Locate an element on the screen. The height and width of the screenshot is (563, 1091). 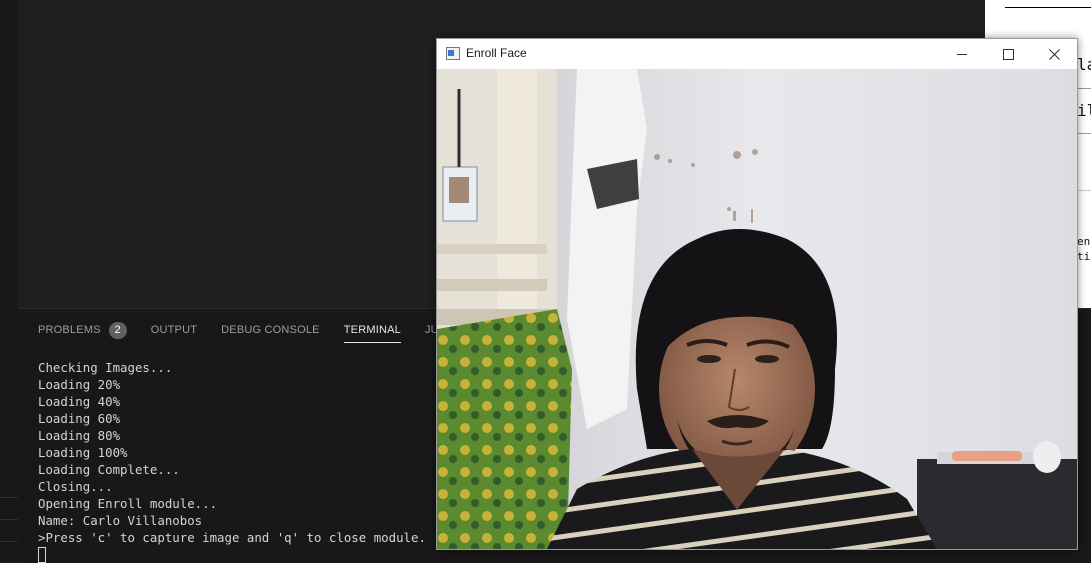
minimize-button is located at coordinates (962, 54).